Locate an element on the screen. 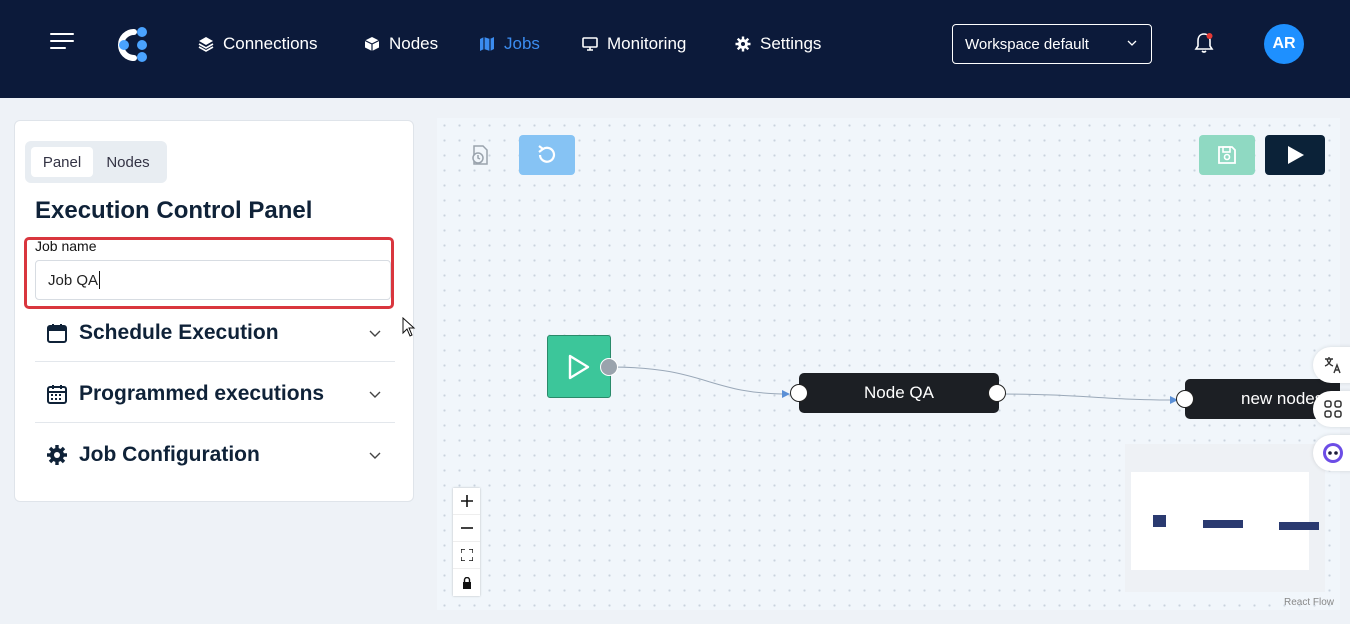  panel-title: Execution Control Panel is located at coordinates (174, 210).